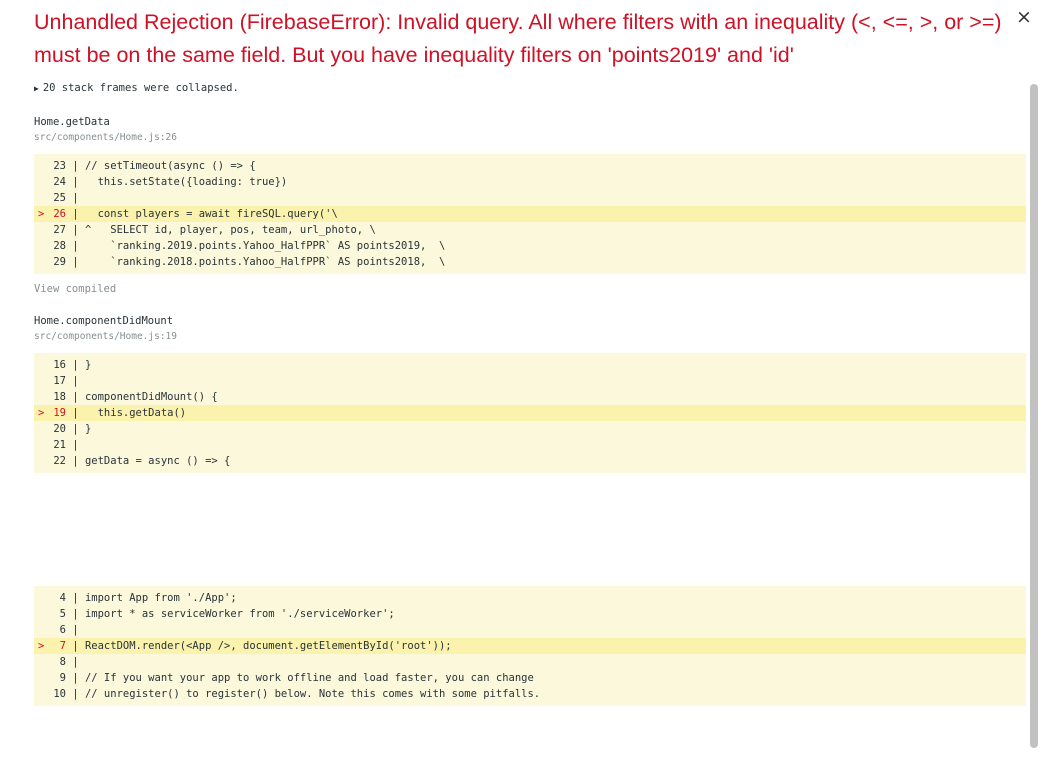 This screenshot has width=1063, height=769. I want to click on code-line: 4 | import App from './App';, so click(530, 598).